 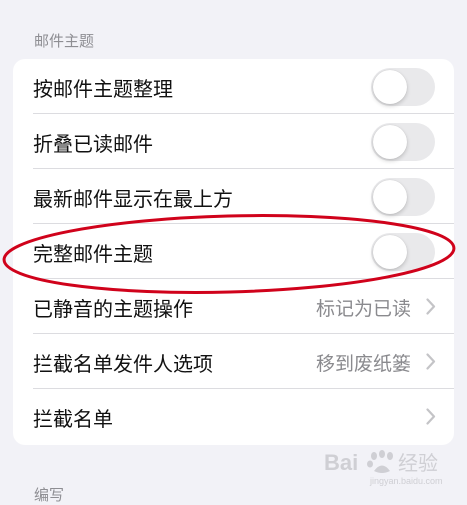 What do you see at coordinates (133, 199) in the screenshot?
I see `row-label: 最新邮件显示在最上方` at bounding box center [133, 199].